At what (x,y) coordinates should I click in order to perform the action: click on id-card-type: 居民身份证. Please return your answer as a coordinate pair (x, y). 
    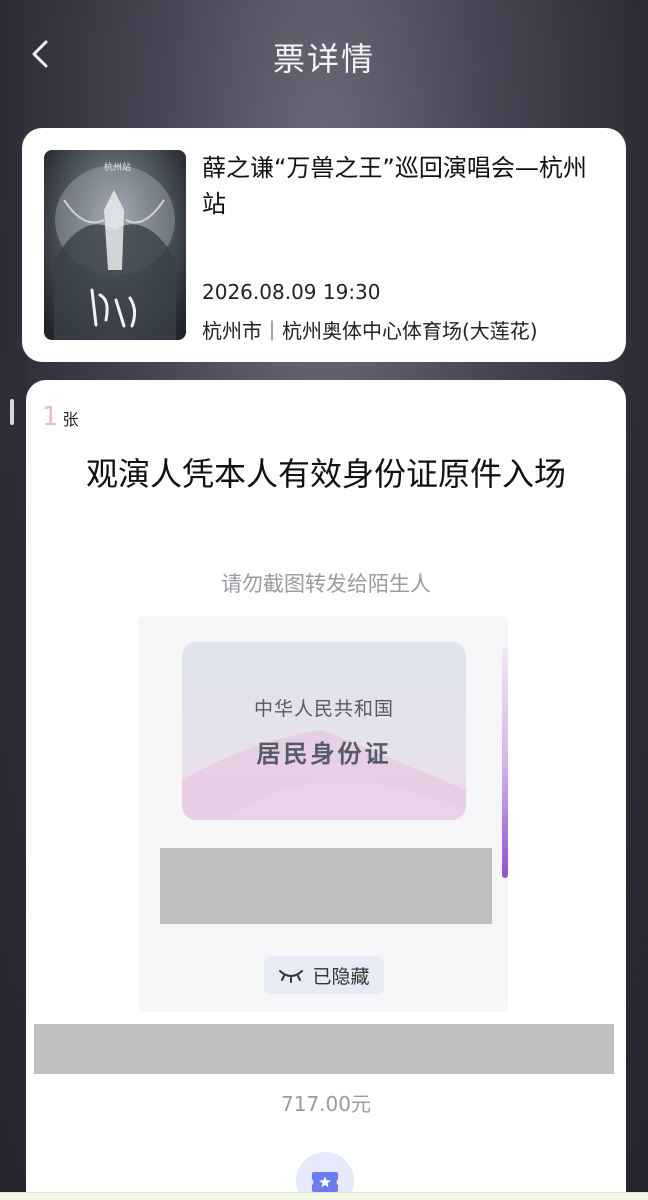
    Looking at the image, I should click on (324, 754).